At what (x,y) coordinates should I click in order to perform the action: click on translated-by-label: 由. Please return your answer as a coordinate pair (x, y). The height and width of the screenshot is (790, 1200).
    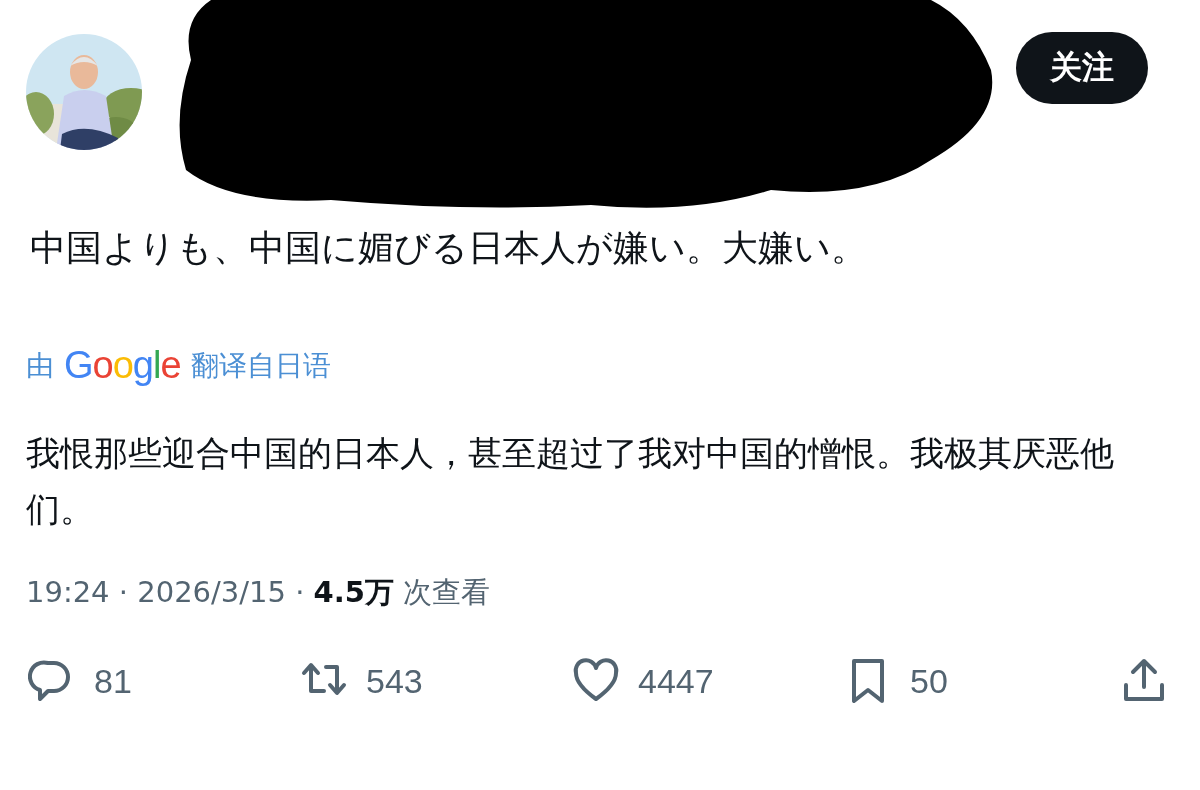
    Looking at the image, I should click on (40, 365).